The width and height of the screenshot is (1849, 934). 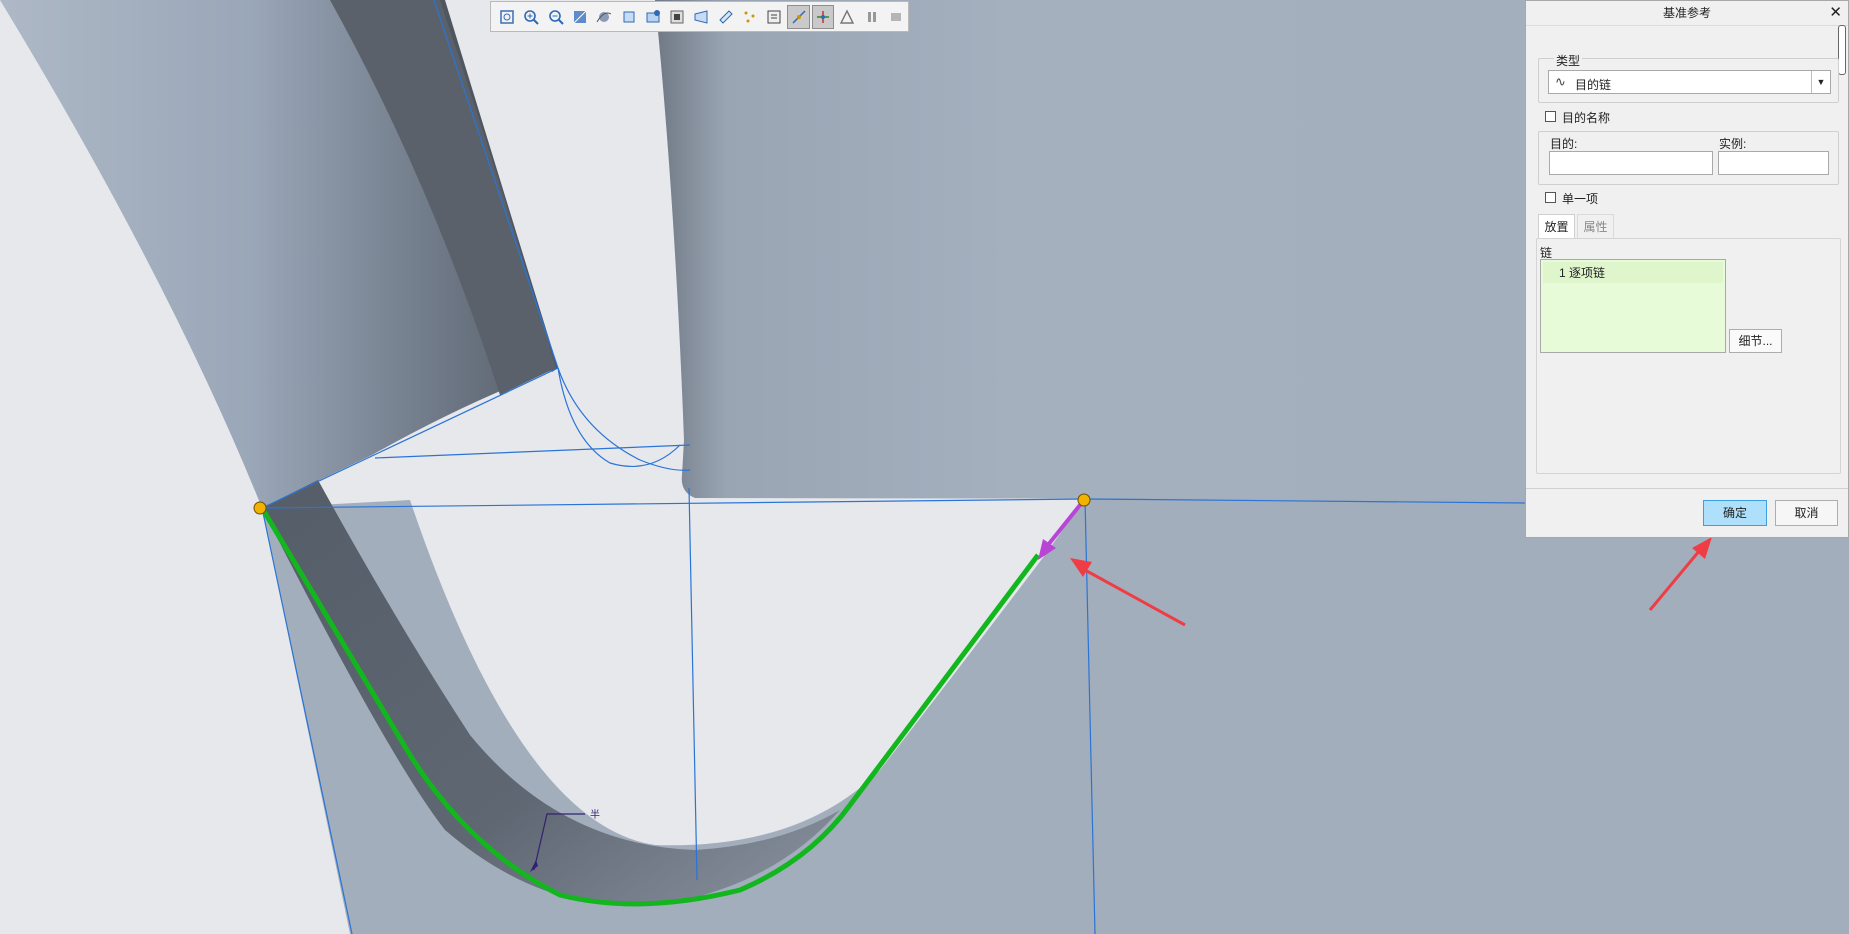 I want to click on tab-placement: 放置, so click(x=1556, y=226).